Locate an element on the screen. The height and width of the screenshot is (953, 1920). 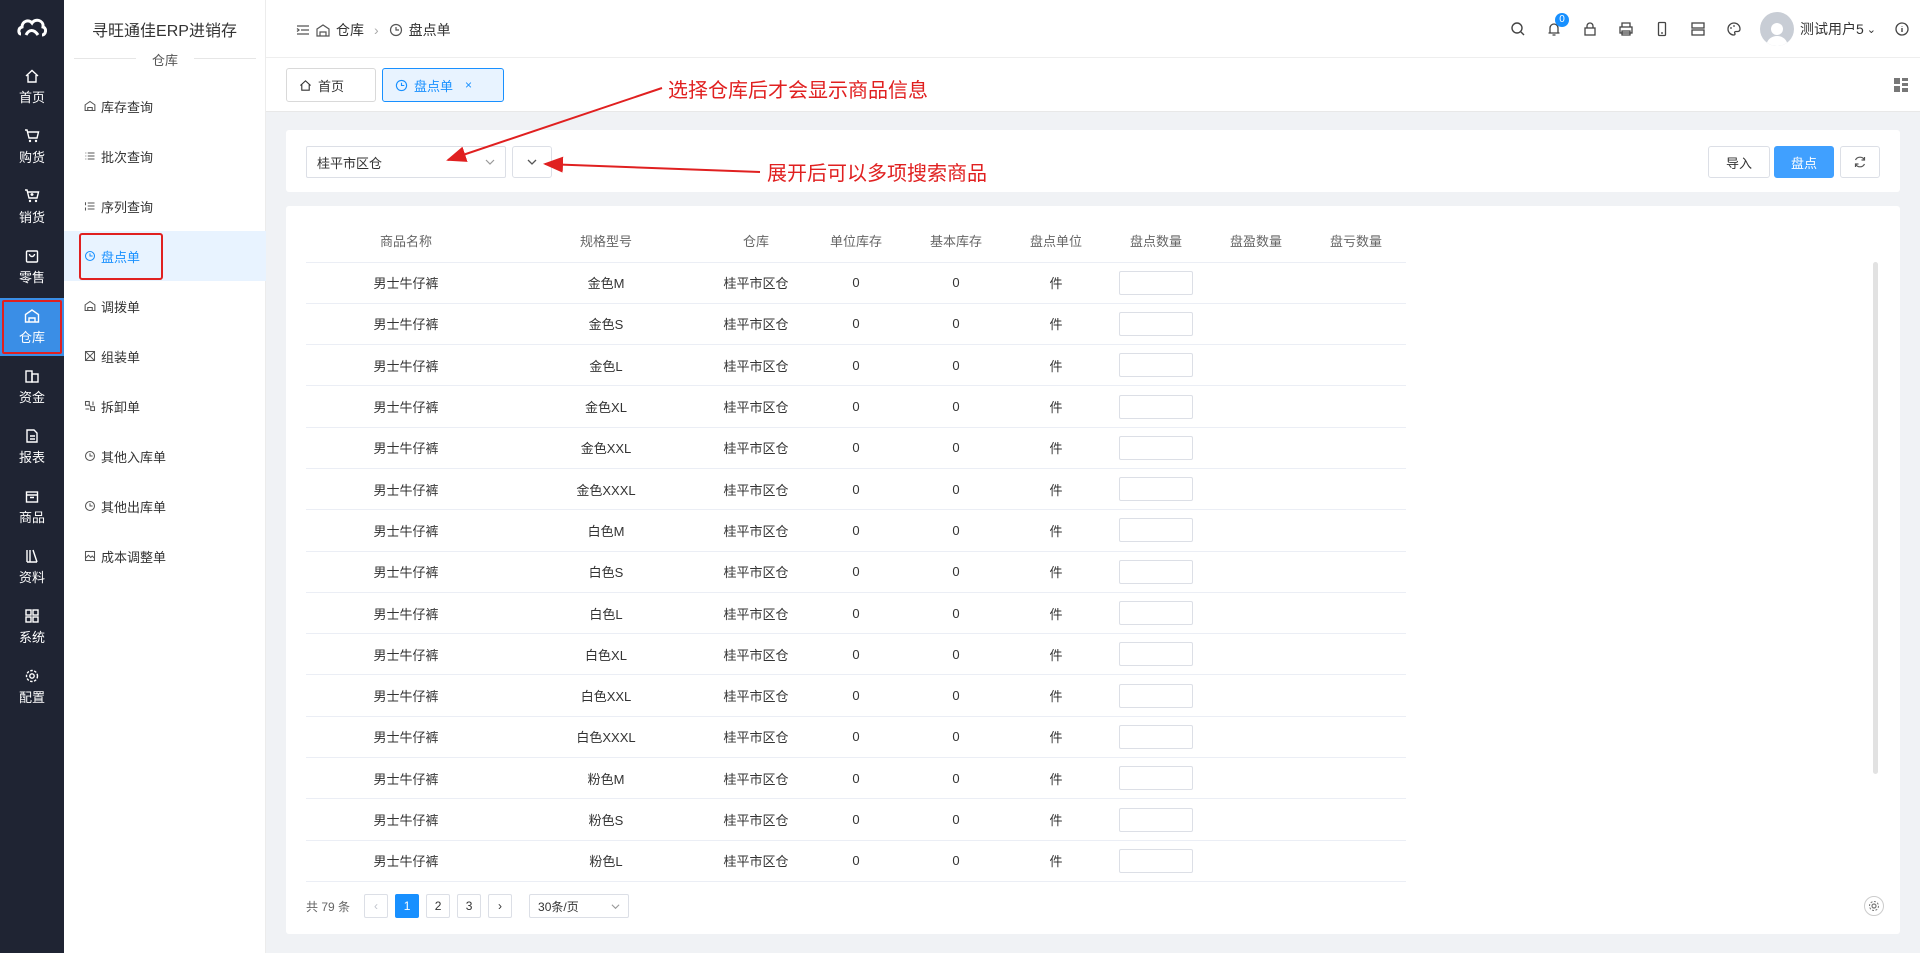
rail-item-label: 仓库 is located at coordinates (31, 337).